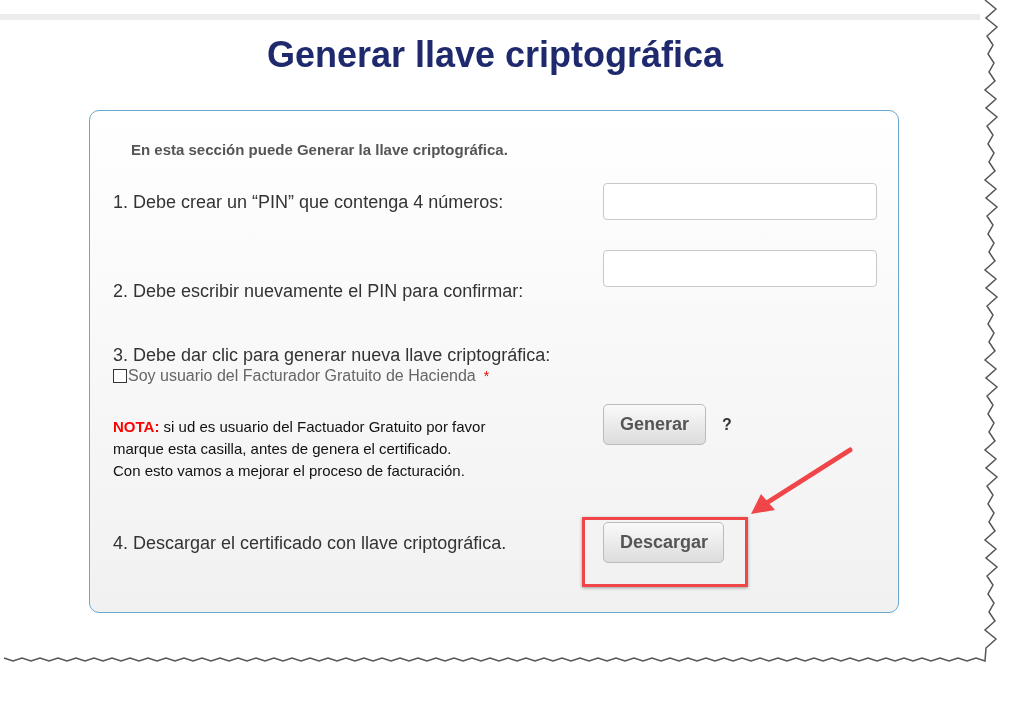  What do you see at coordinates (302, 376) in the screenshot?
I see `checkbox-label: Soy usuario del Facturador Gratuito de Hacienda` at bounding box center [302, 376].